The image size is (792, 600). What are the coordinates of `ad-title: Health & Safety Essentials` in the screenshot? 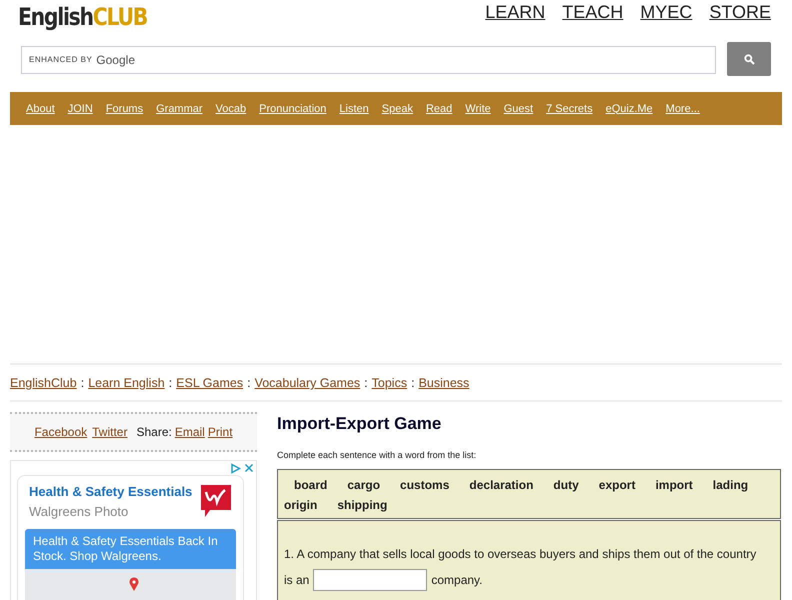 It's located at (110, 491).